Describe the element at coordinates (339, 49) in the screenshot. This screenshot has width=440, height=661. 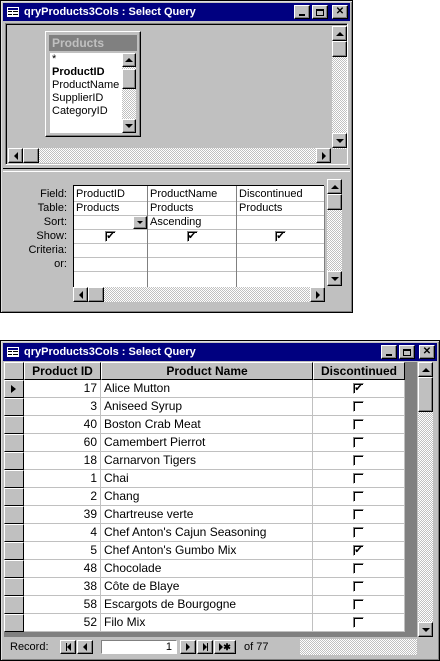
I see `table-pane-vscroll-thumb` at that location.